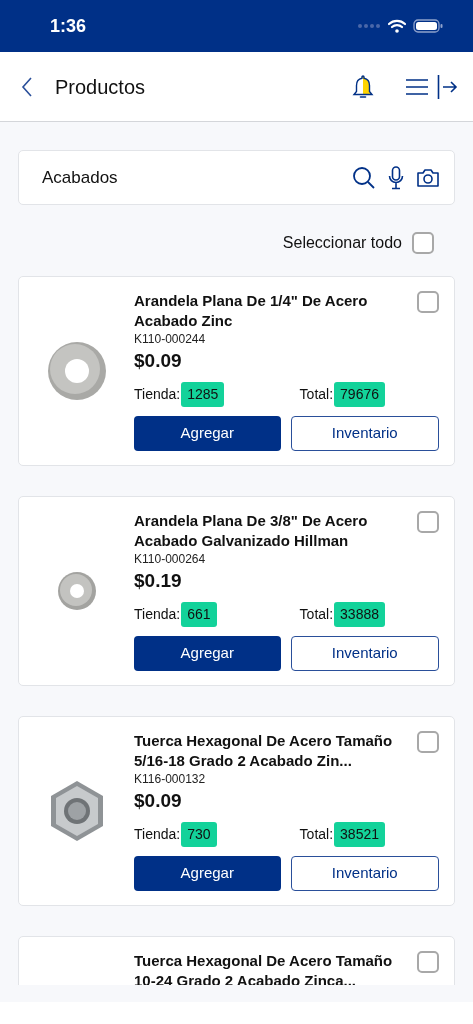 This screenshot has height=1024, width=473. What do you see at coordinates (170, 339) in the screenshot?
I see `product-code: K110-000244` at bounding box center [170, 339].